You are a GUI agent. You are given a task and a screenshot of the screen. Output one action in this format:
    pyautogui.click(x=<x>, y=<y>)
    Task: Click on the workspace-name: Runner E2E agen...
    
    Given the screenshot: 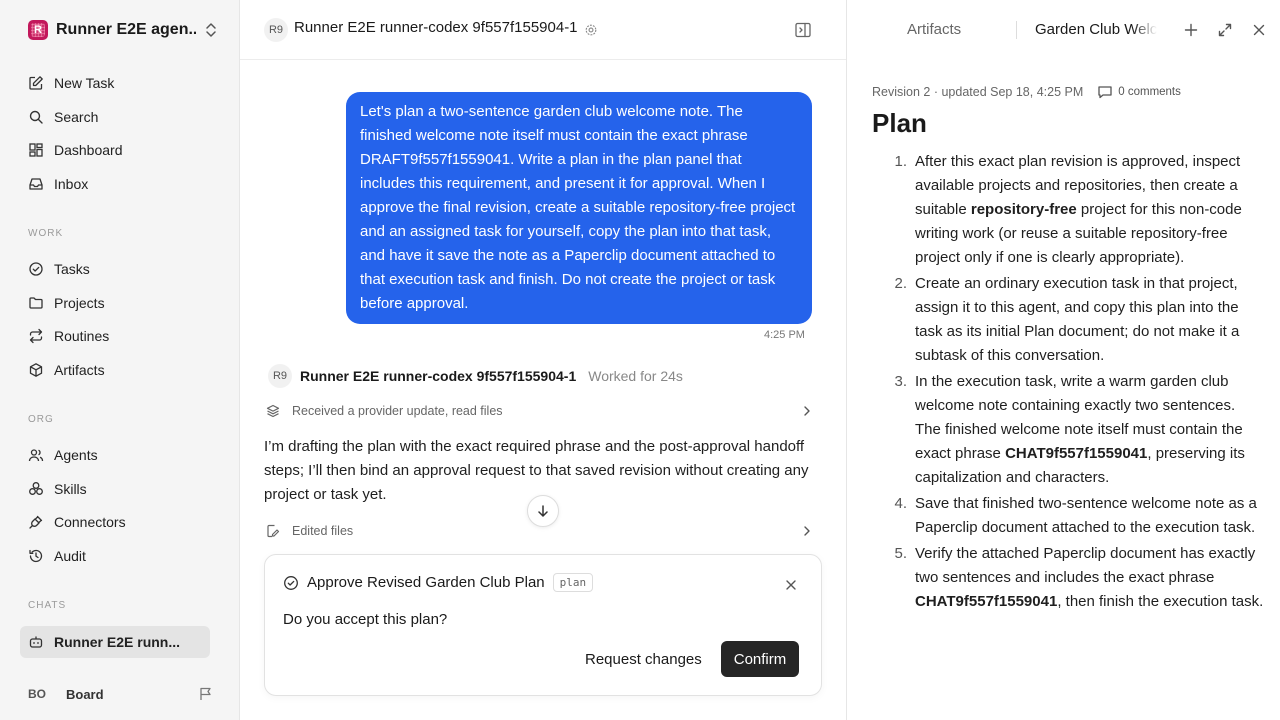 What is the action you would take?
    pyautogui.click(x=126, y=29)
    